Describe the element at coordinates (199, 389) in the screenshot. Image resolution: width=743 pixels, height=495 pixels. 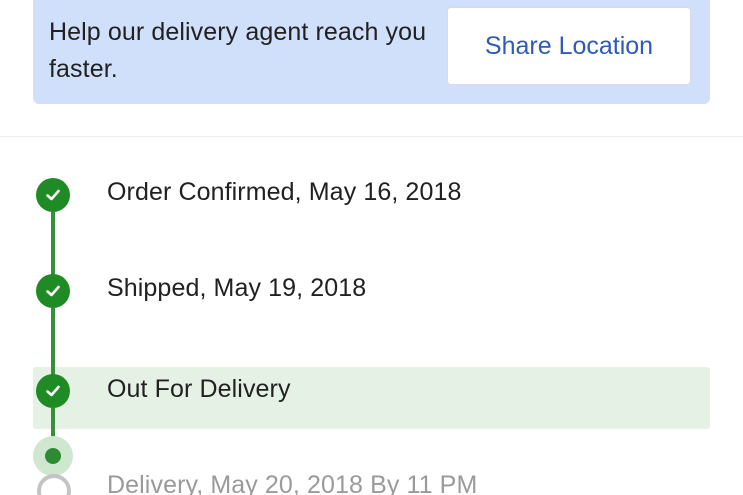
I see `timeline-step-label: Out For Delivery` at that location.